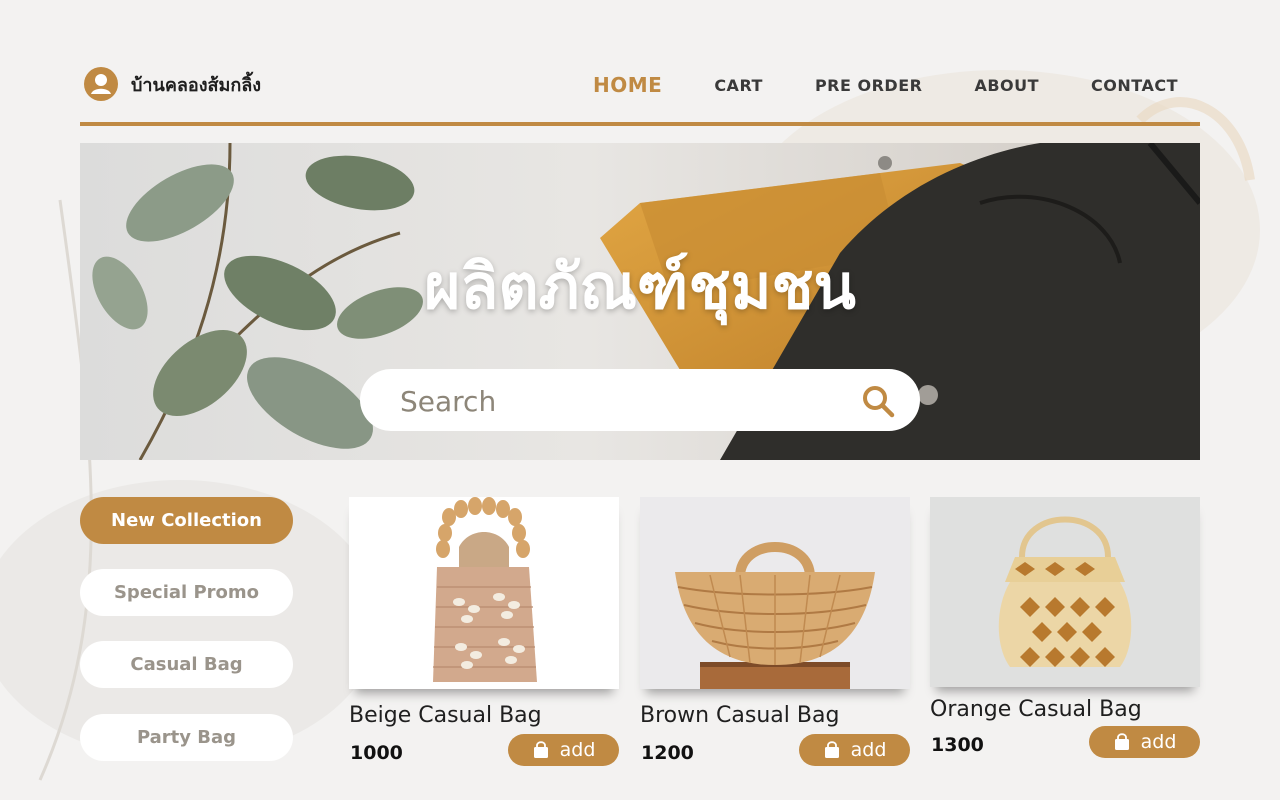  I want to click on product-price: 1000, so click(376, 753).